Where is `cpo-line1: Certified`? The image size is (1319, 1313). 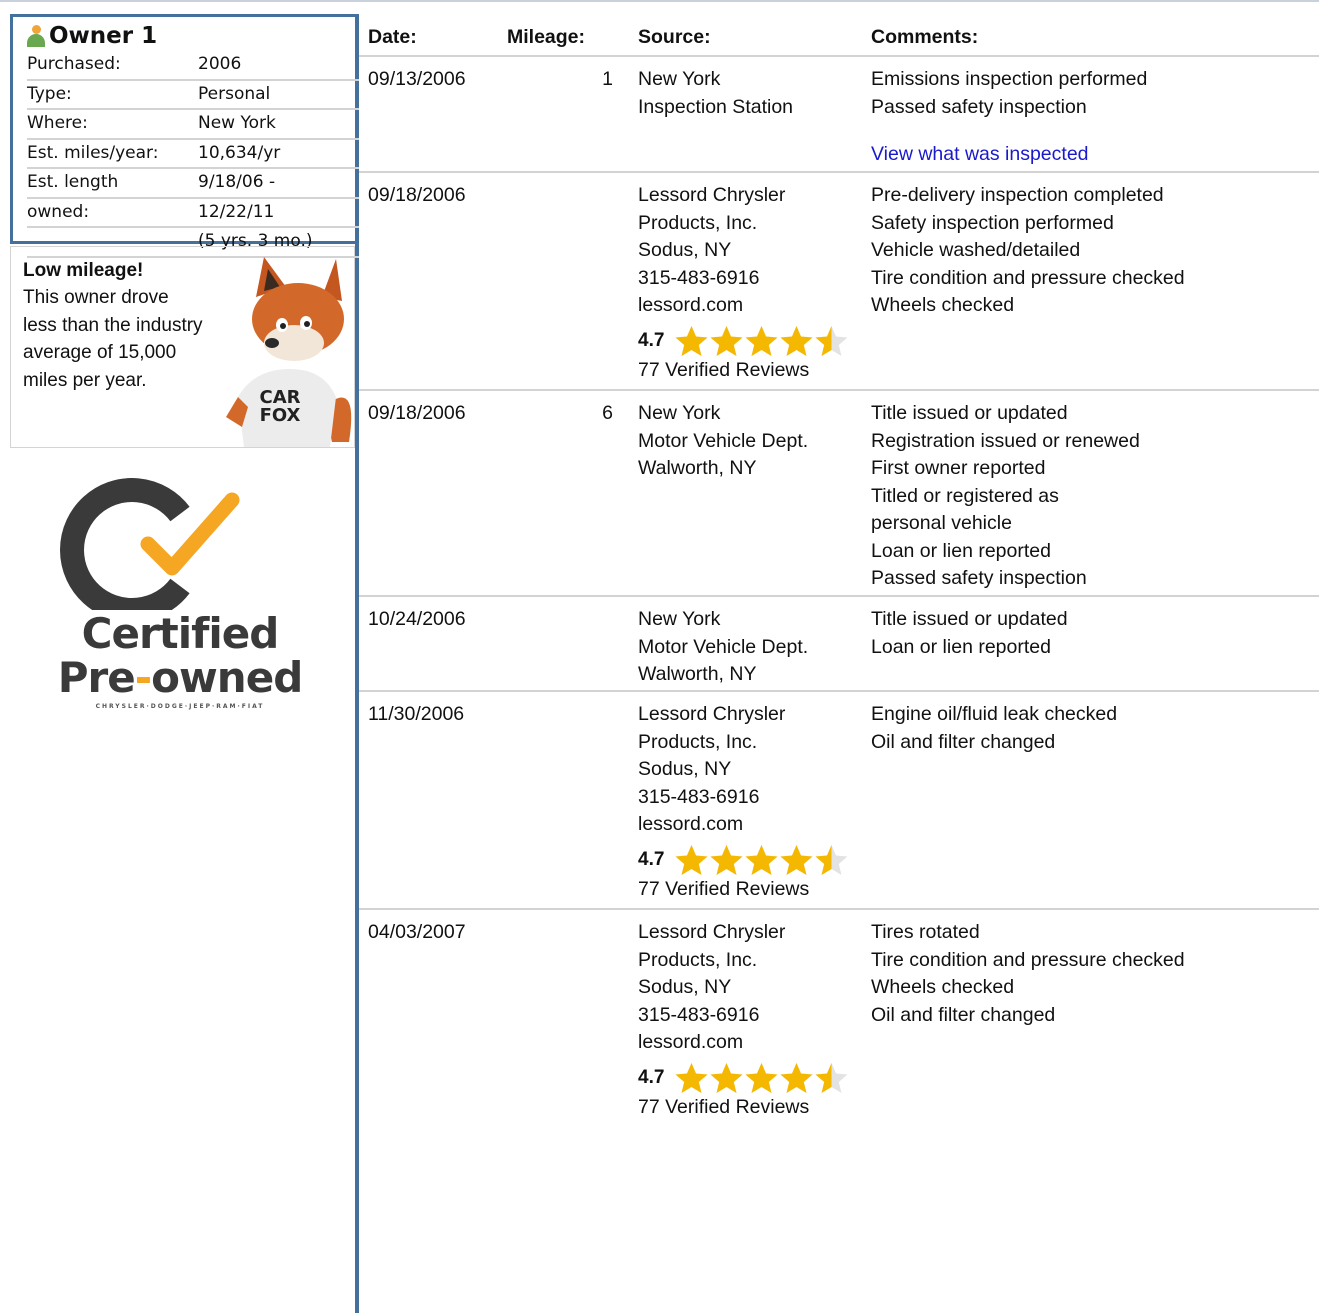 cpo-line1: Certified is located at coordinates (180, 633).